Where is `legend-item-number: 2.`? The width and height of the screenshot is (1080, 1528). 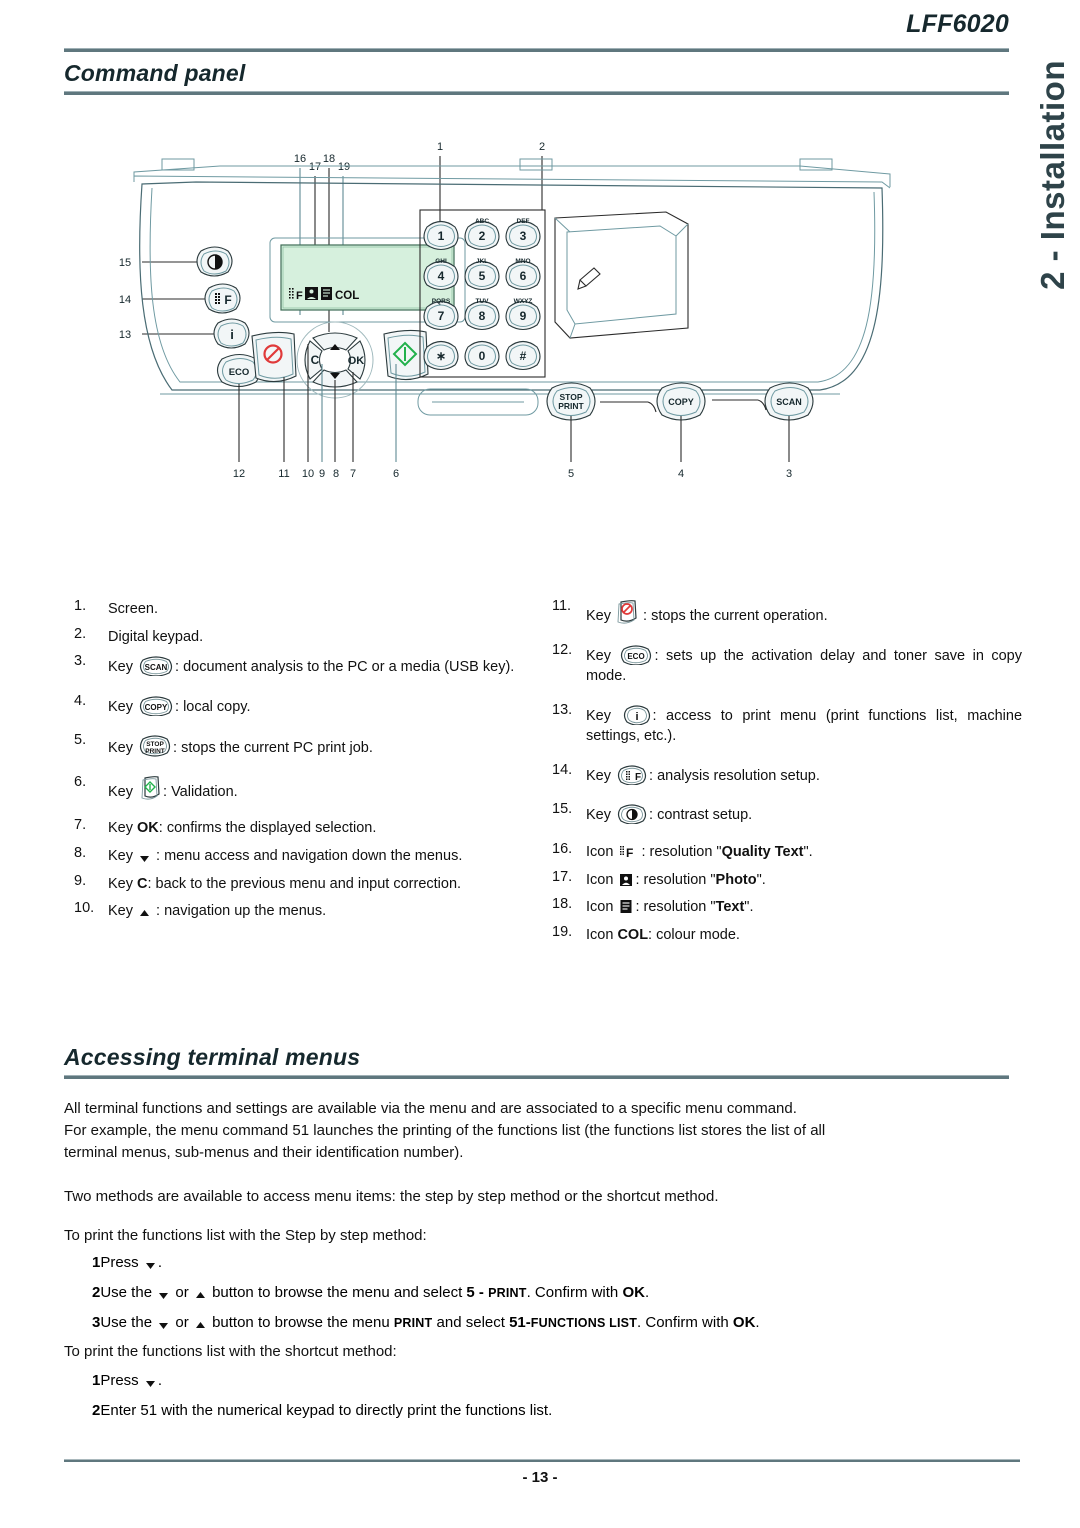
legend-item-number: 2. is located at coordinates (80, 633).